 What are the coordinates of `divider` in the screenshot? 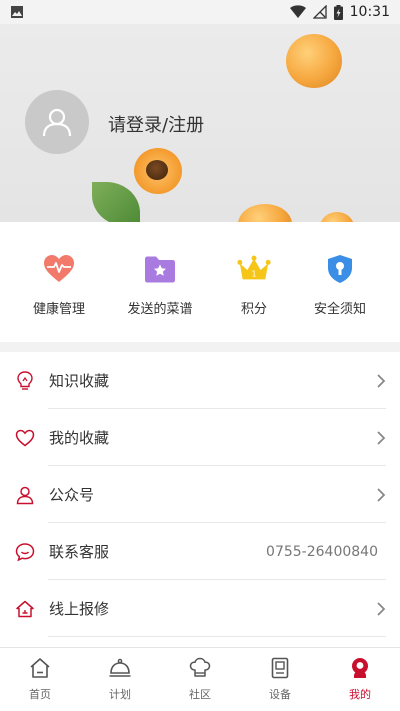 It's located at (217, 636).